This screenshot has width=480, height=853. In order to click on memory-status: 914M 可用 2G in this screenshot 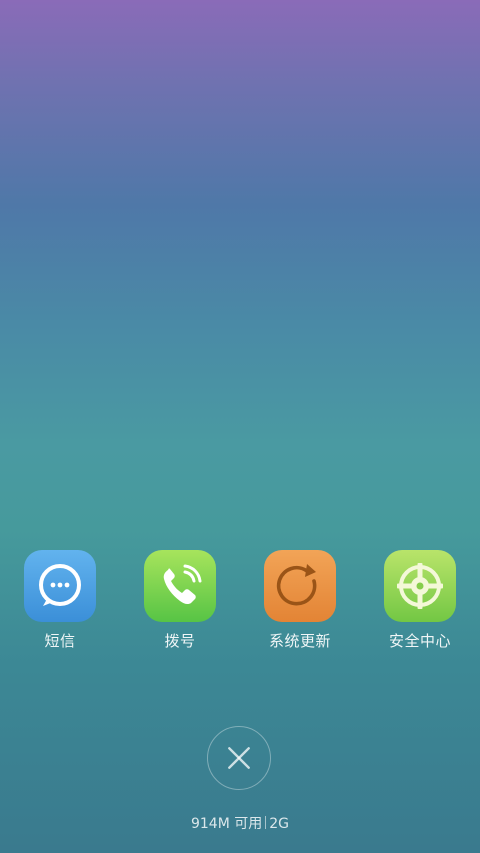, I will do `click(240, 824)`.